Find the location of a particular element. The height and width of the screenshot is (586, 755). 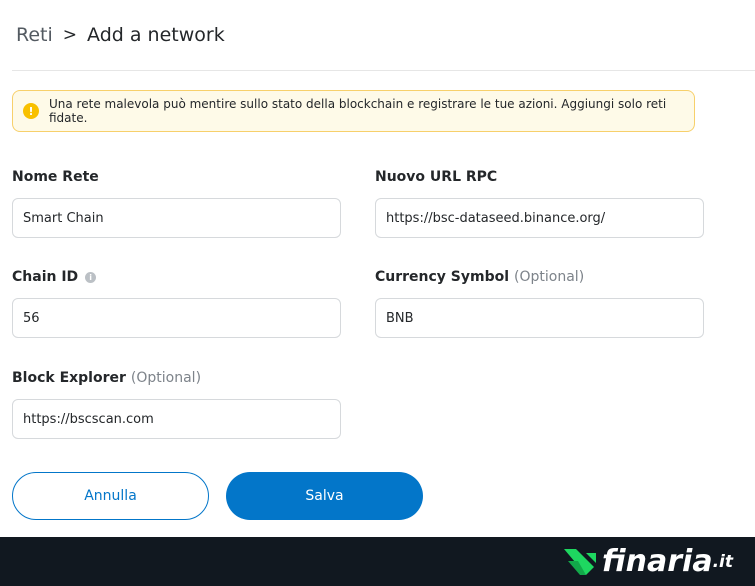

currency-symbol-input is located at coordinates (539, 318).